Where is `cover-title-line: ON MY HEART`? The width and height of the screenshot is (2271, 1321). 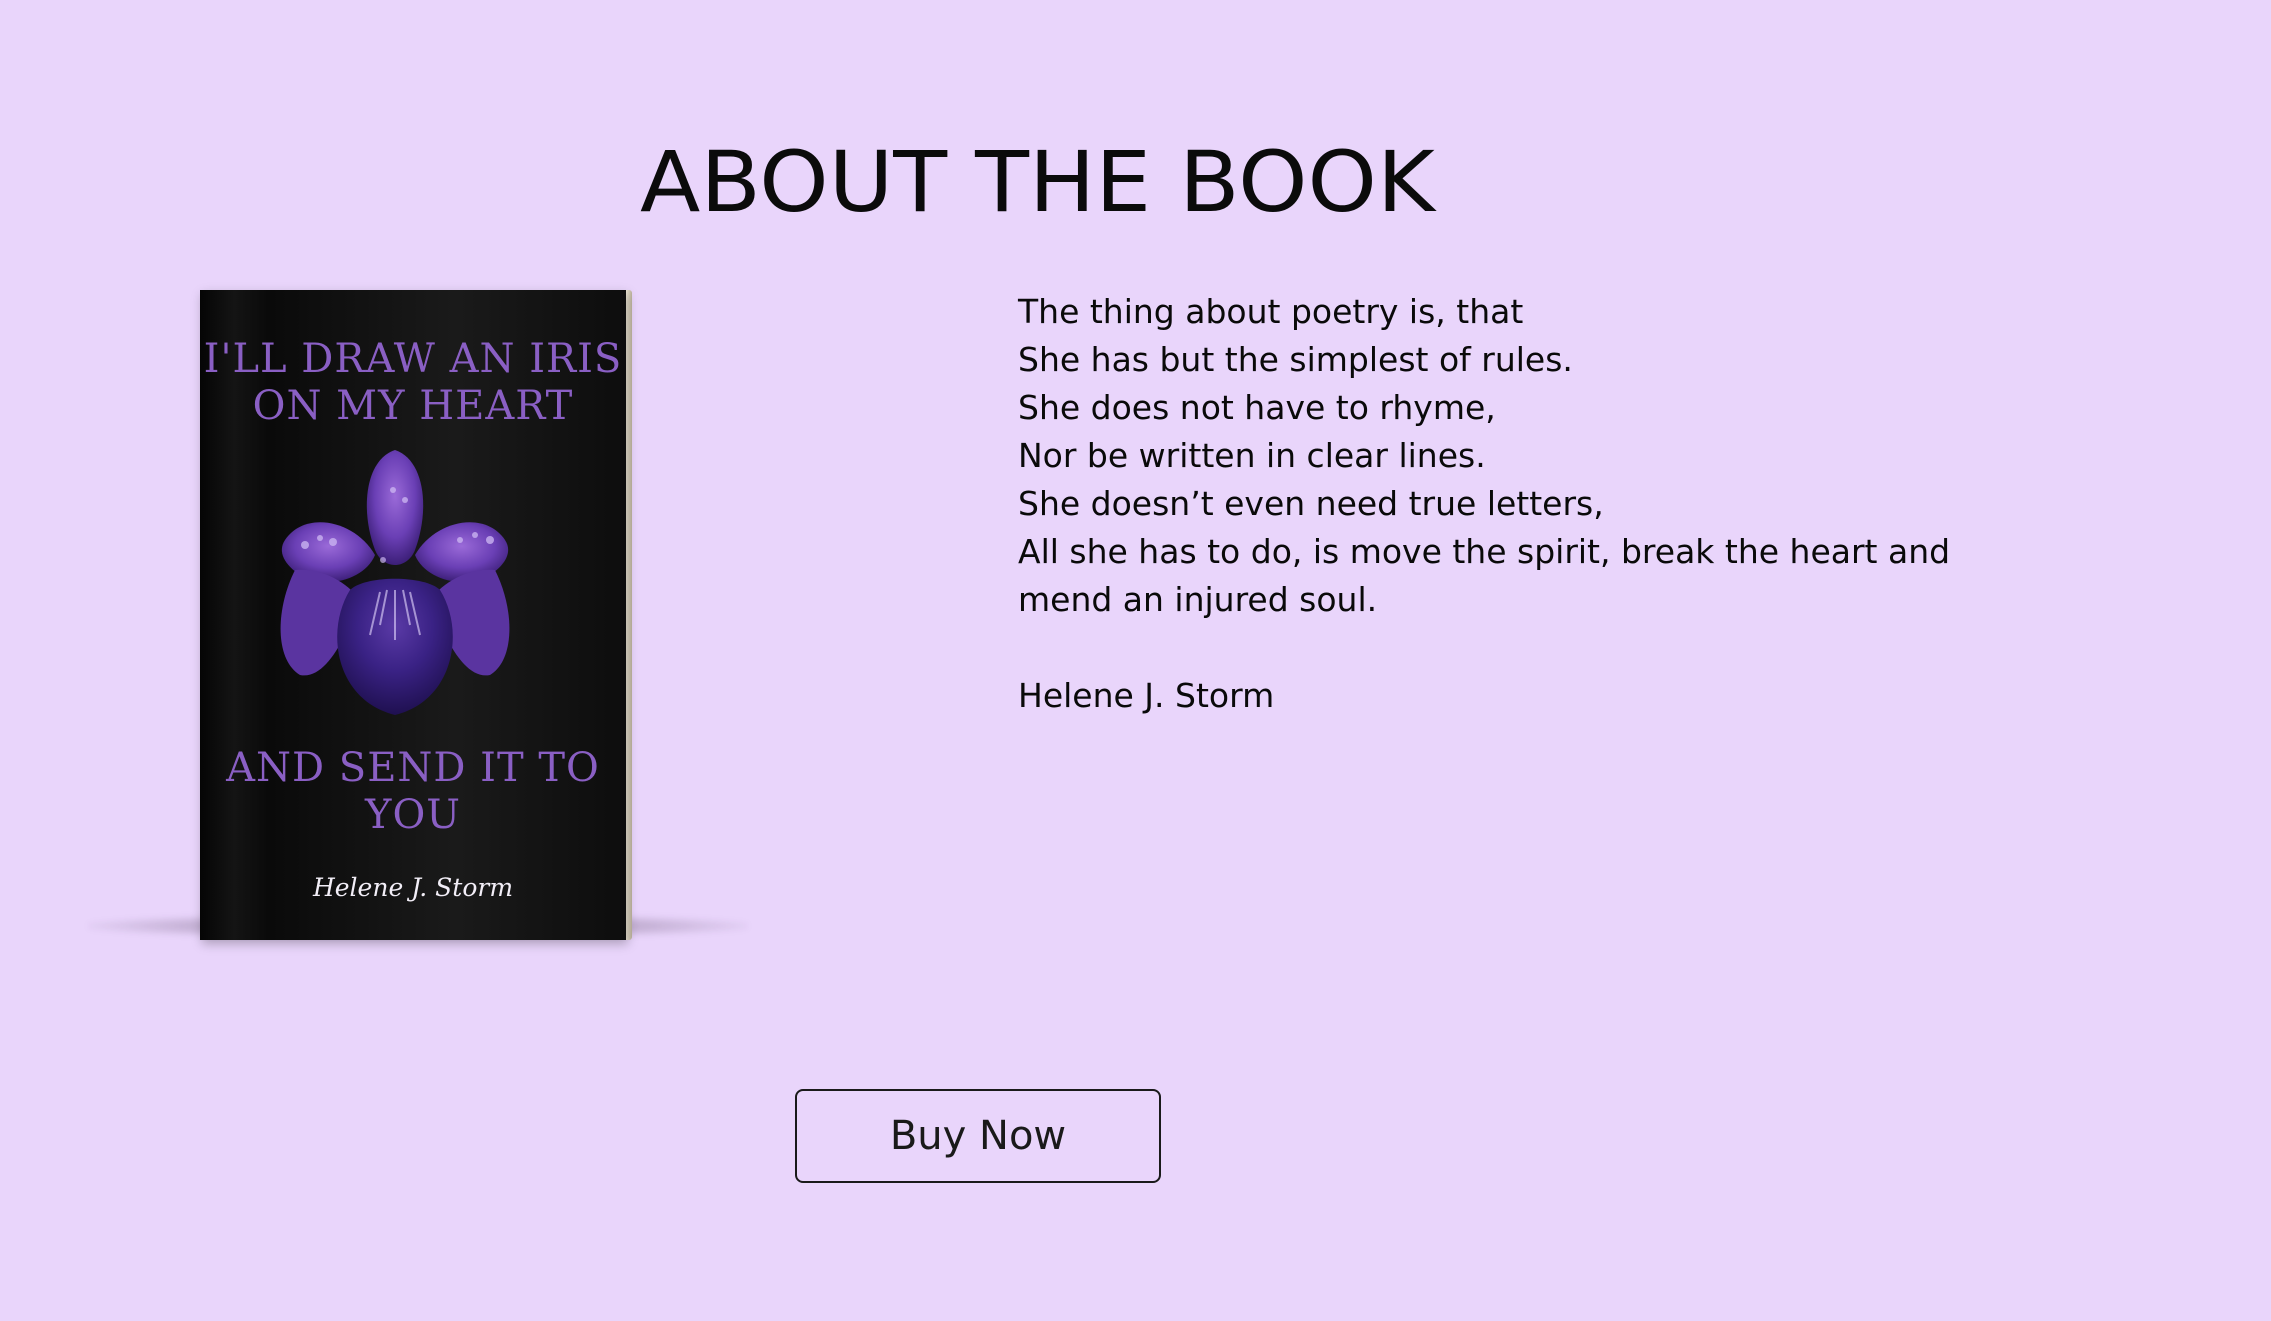
cover-title-line: ON MY HEART is located at coordinates (413, 406).